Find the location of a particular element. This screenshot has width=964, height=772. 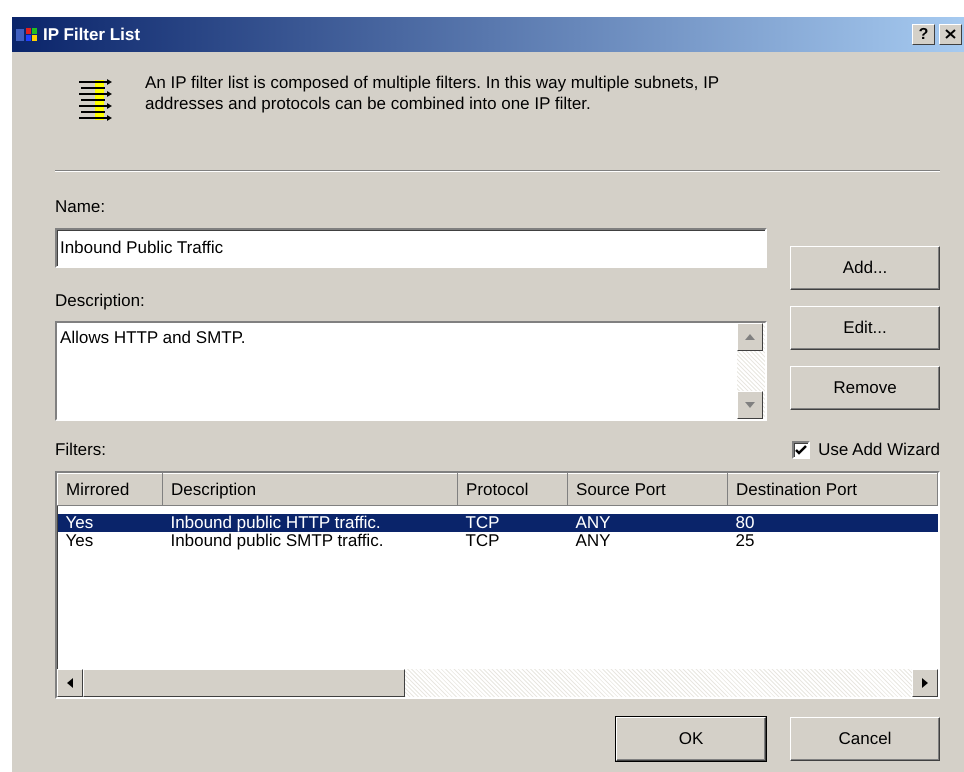

column-header: Source Port is located at coordinates (648, 489).